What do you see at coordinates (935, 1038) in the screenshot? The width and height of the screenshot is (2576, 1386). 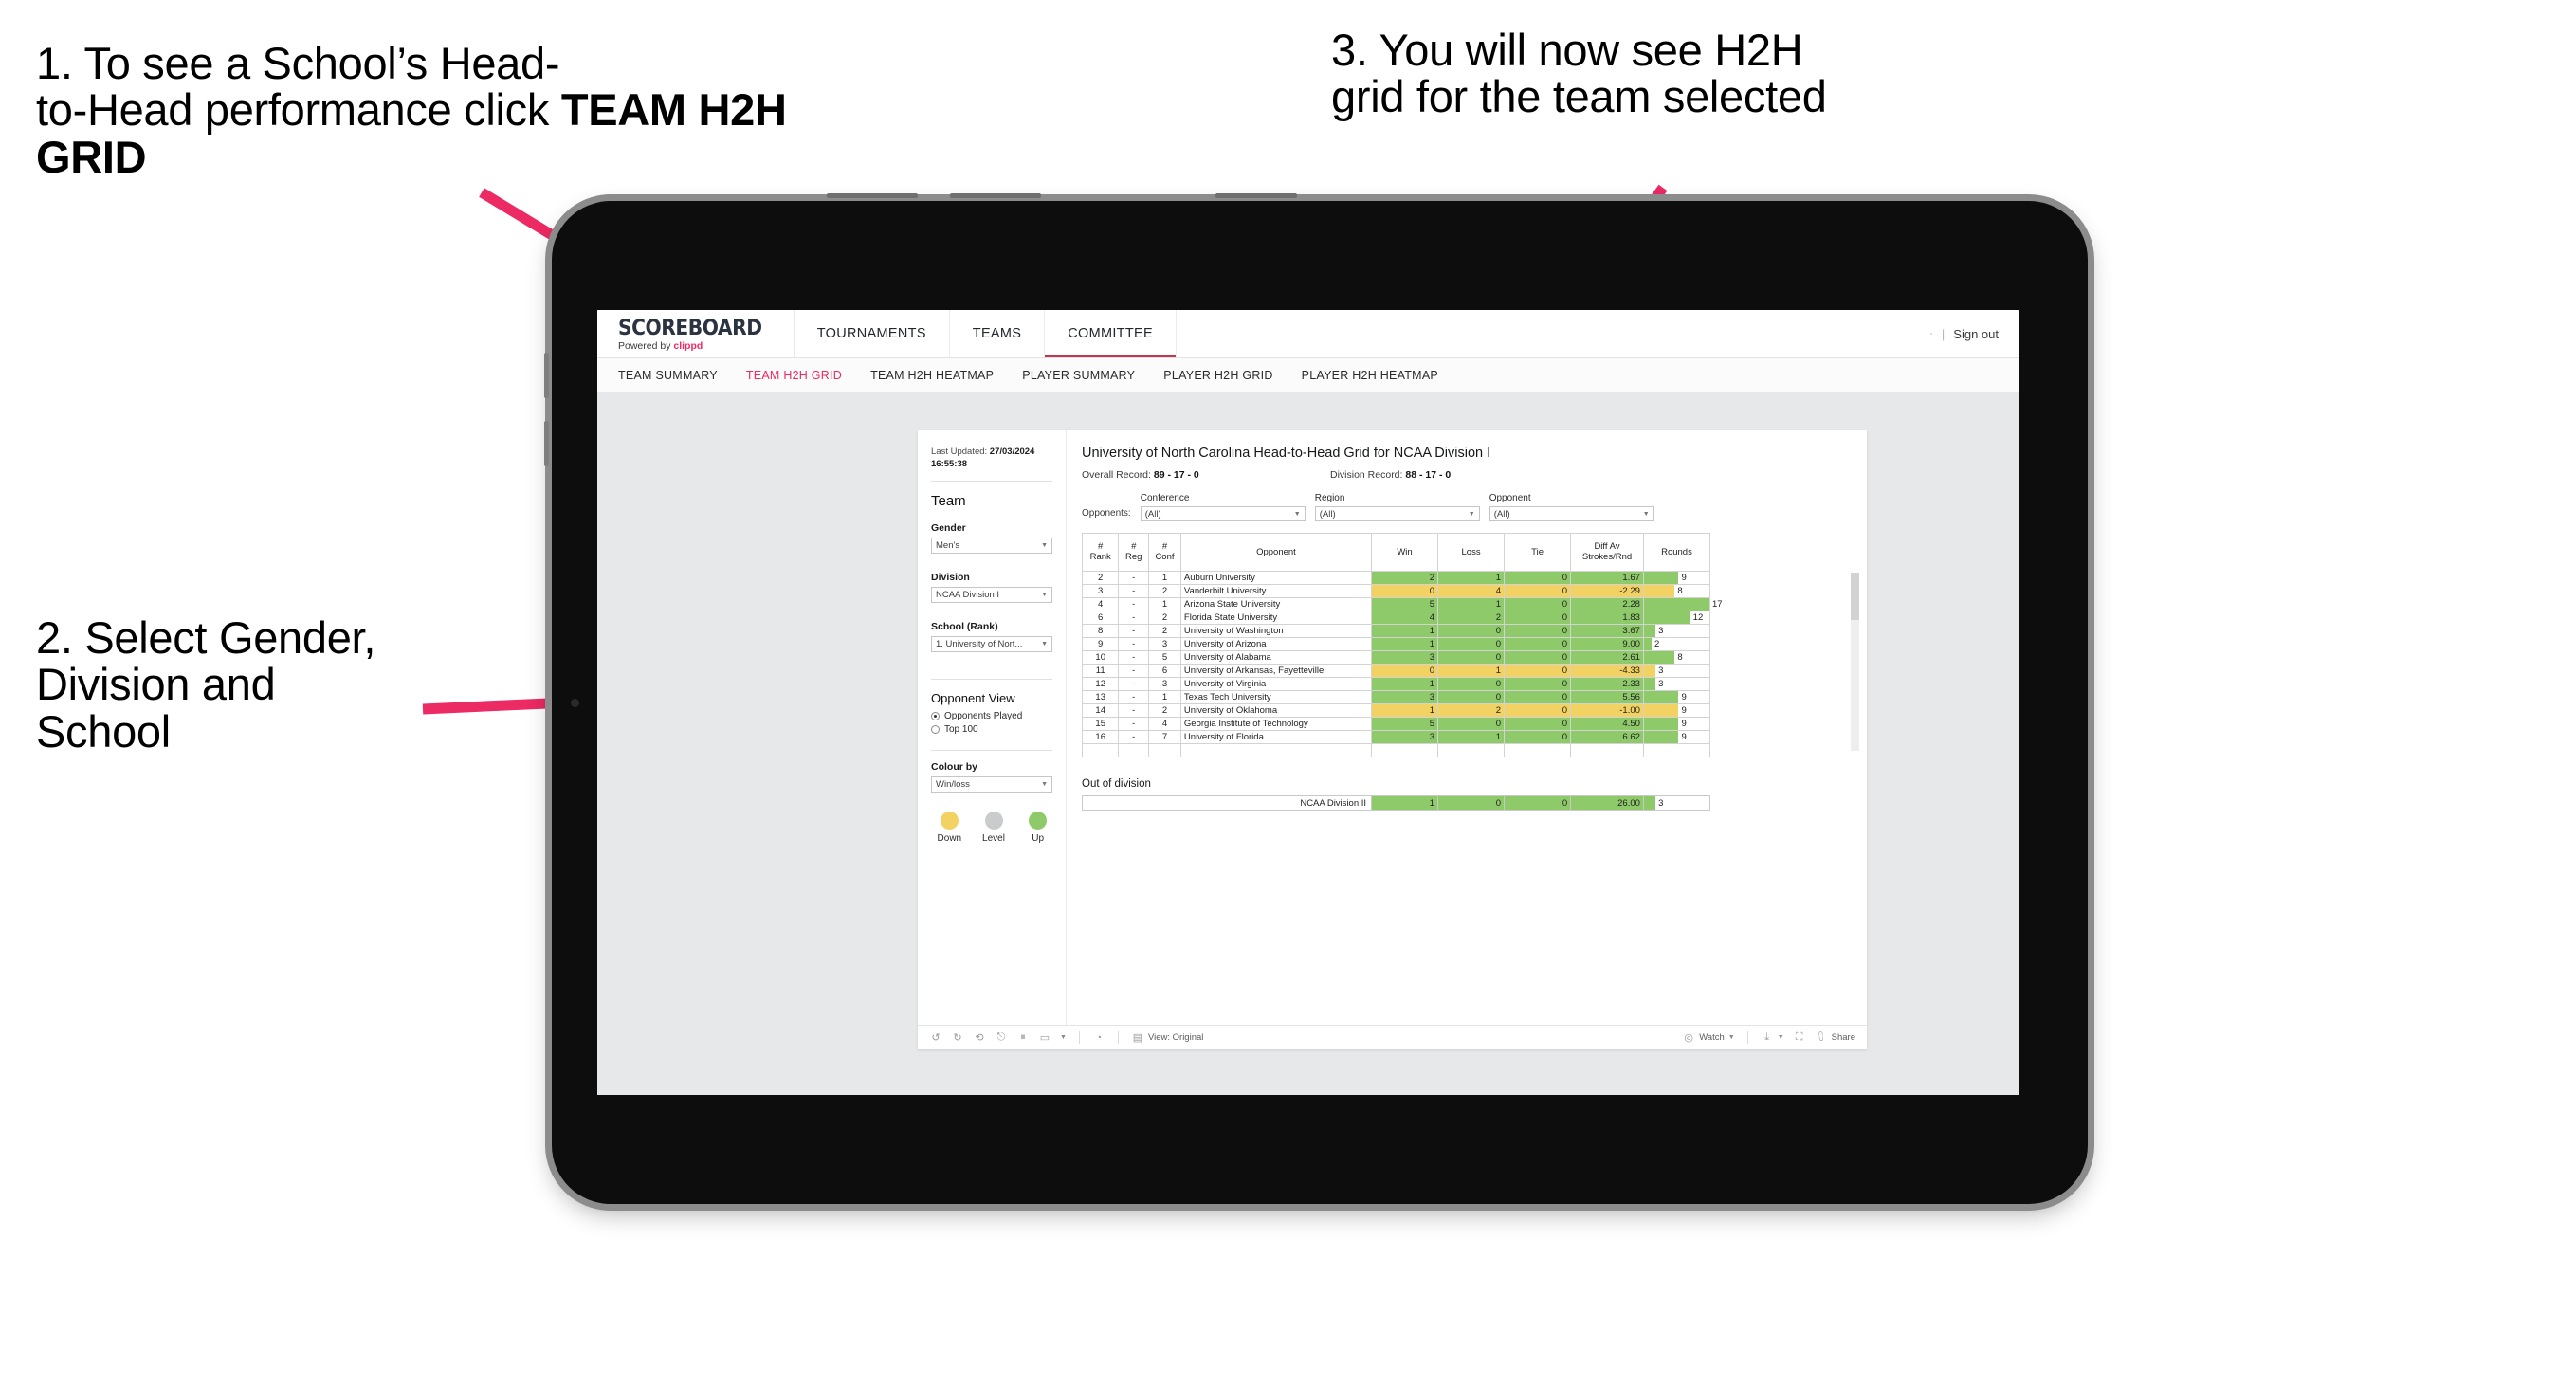 I see `undo-icon: ↺` at bounding box center [935, 1038].